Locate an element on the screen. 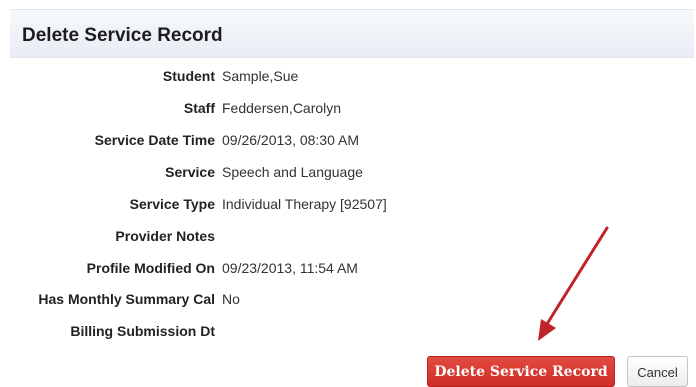 The width and height of the screenshot is (696, 387). field-row-profile-modified-on: Profile Modified On 09/23/2013, 11:54 AM is located at coordinates (348, 268).